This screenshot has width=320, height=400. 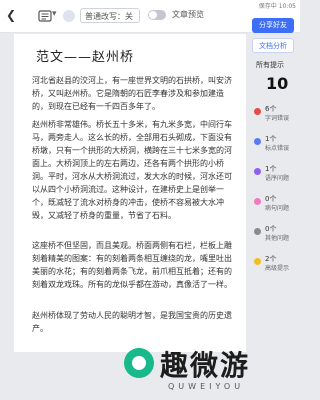 I want to click on back-arrow-icon: ❮, so click(x=12, y=15).